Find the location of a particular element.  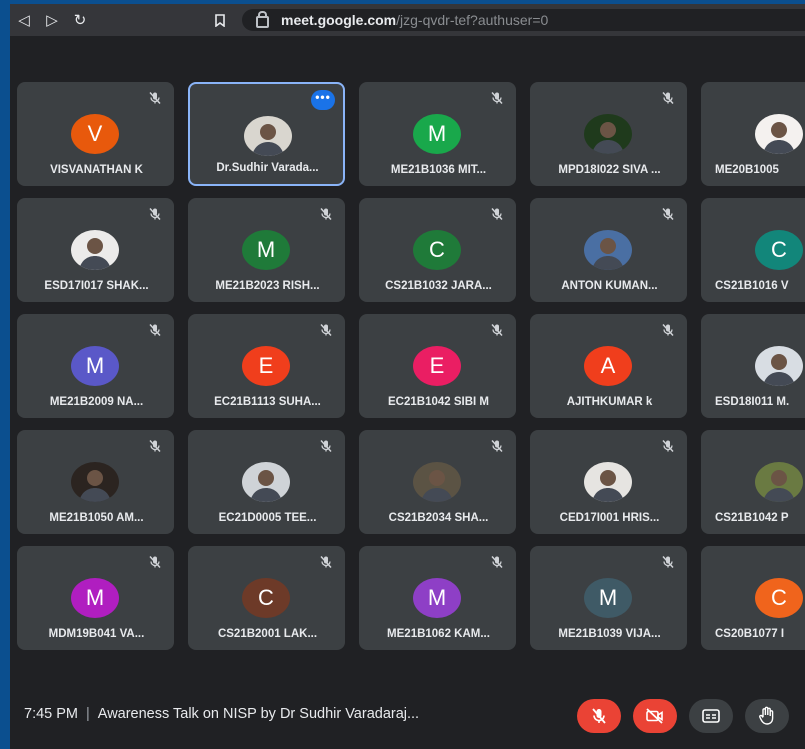

back-icon: ◁ is located at coordinates (24, 20).